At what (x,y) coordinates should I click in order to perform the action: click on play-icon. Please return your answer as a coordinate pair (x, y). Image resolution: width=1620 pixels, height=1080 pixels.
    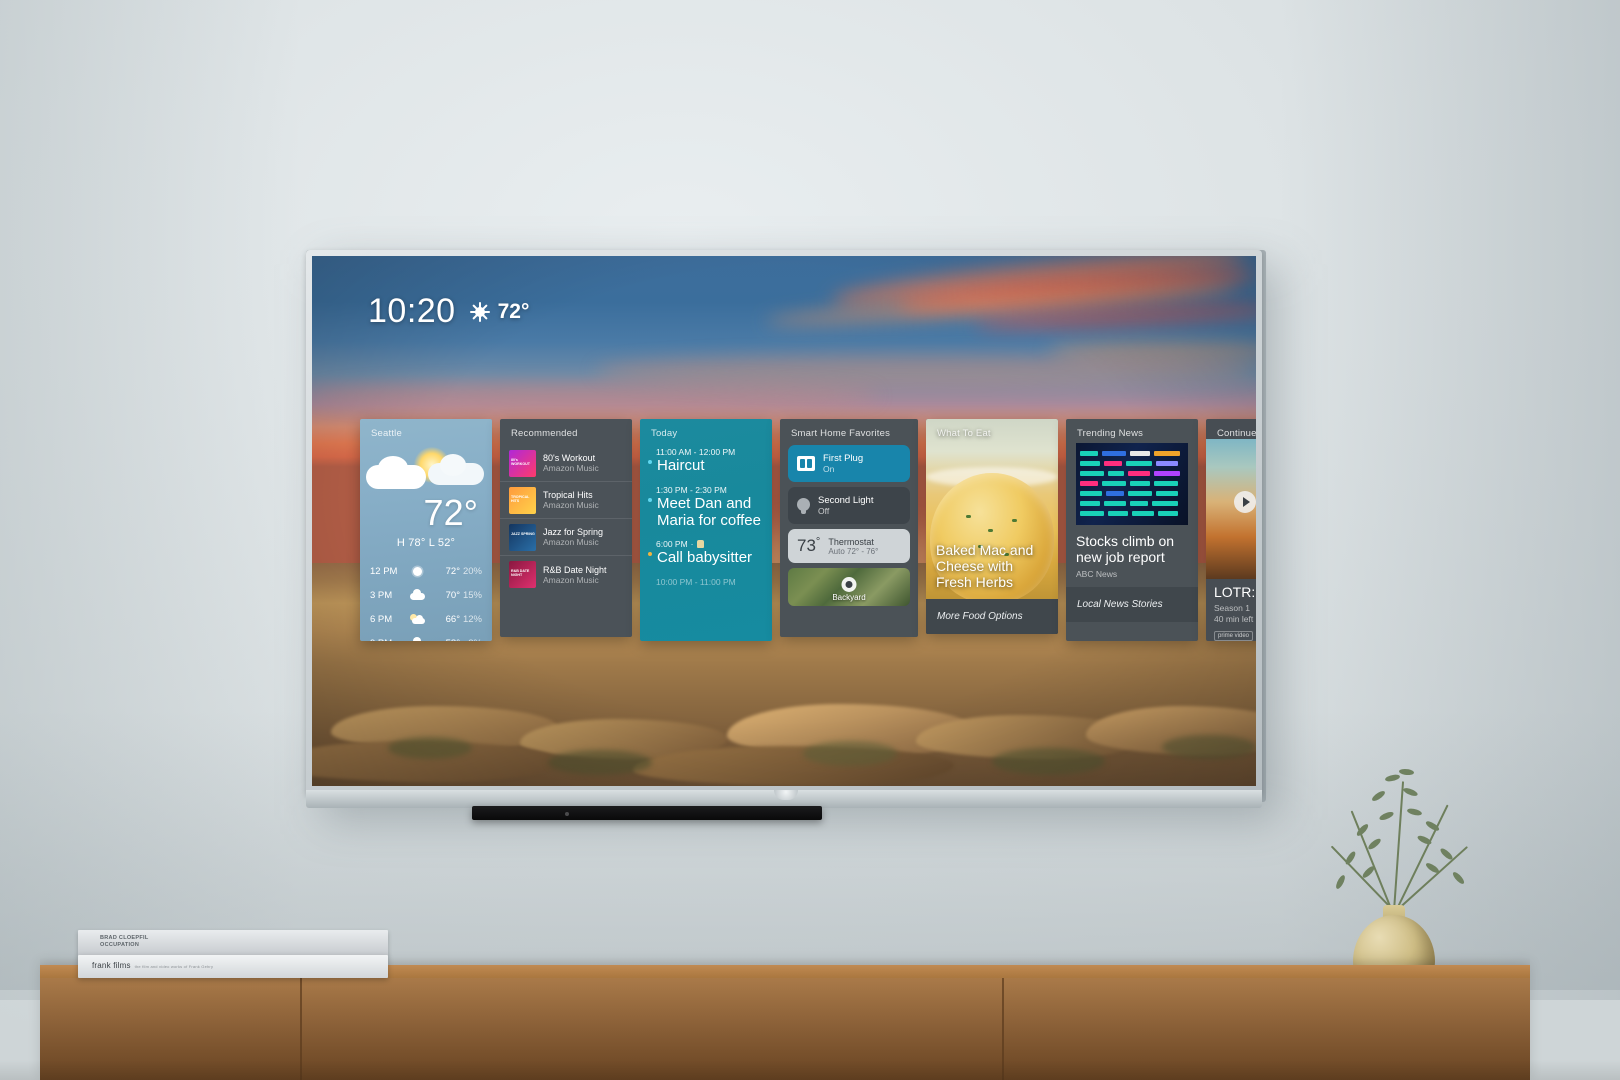
    Looking at the image, I should click on (1245, 502).